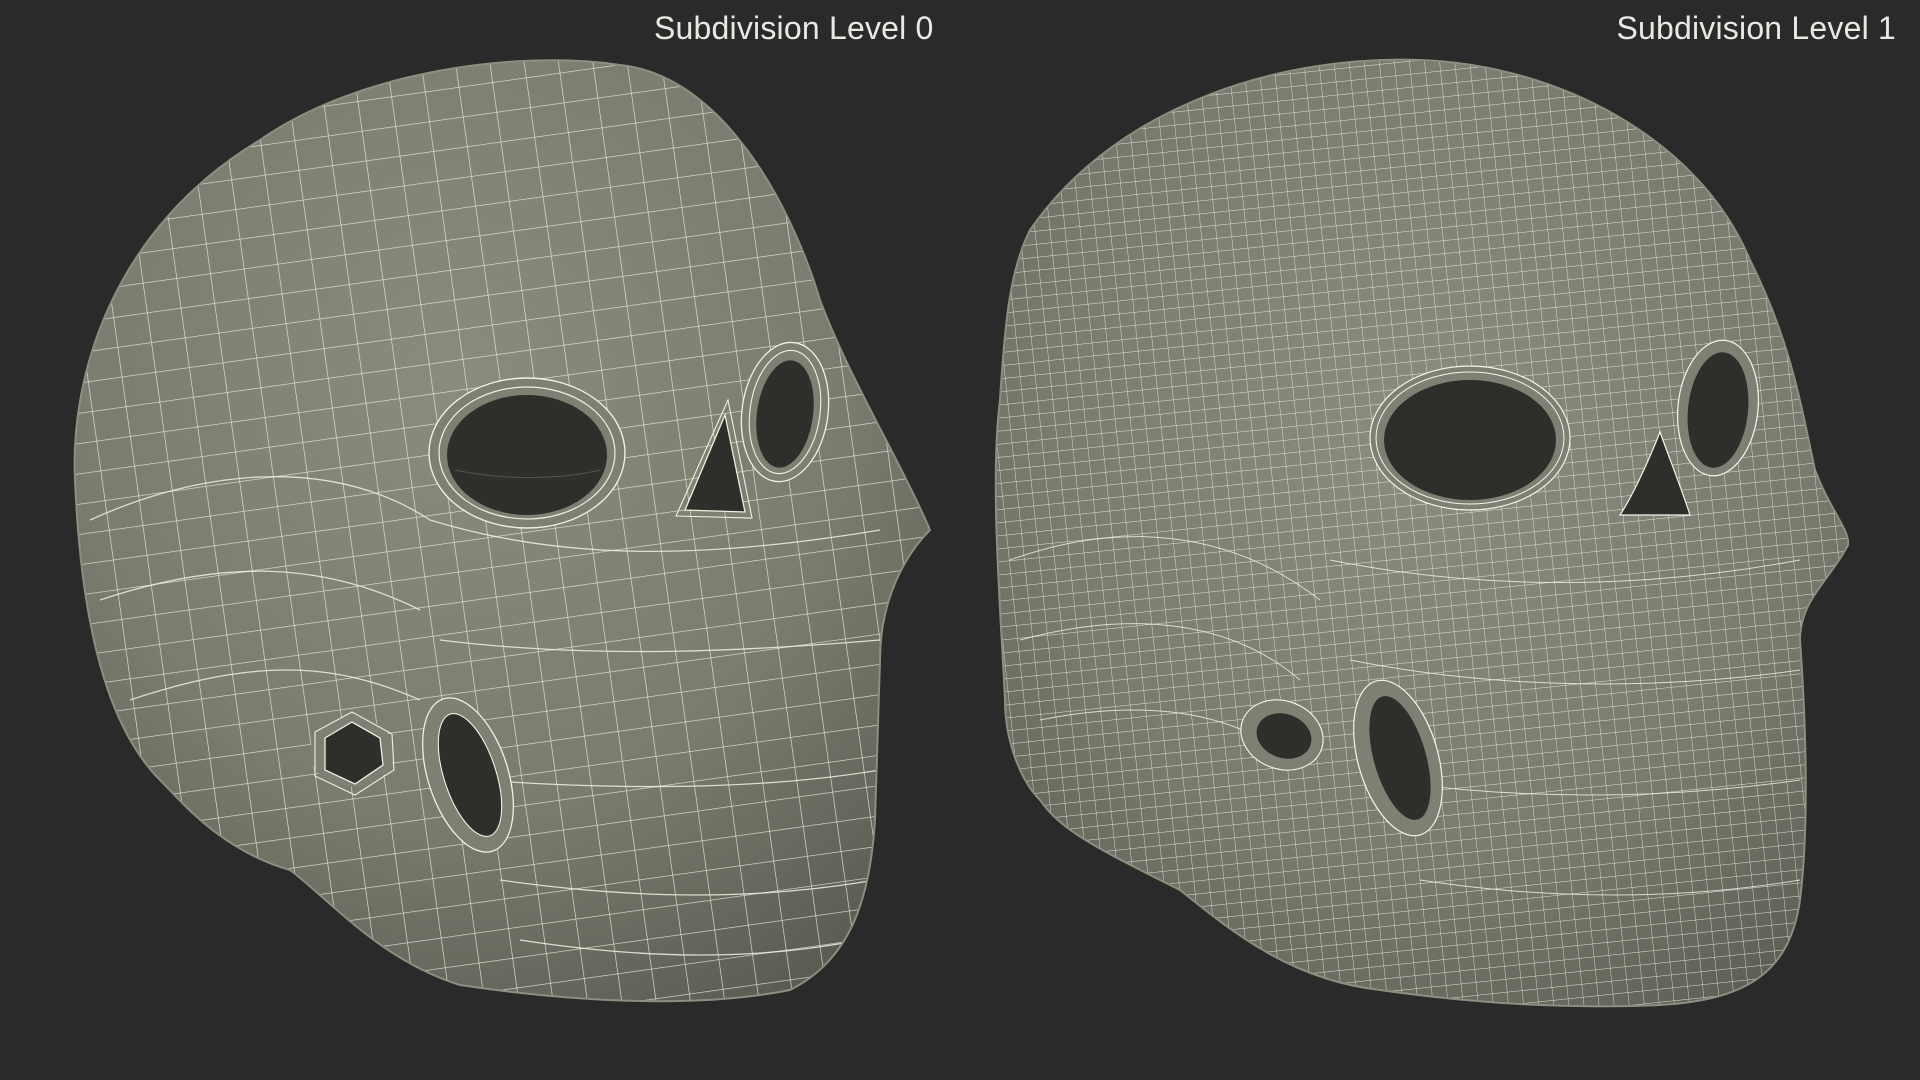  What do you see at coordinates (1756, 28) in the screenshot?
I see `subdivision-level-1-label: Subdivision Level 1` at bounding box center [1756, 28].